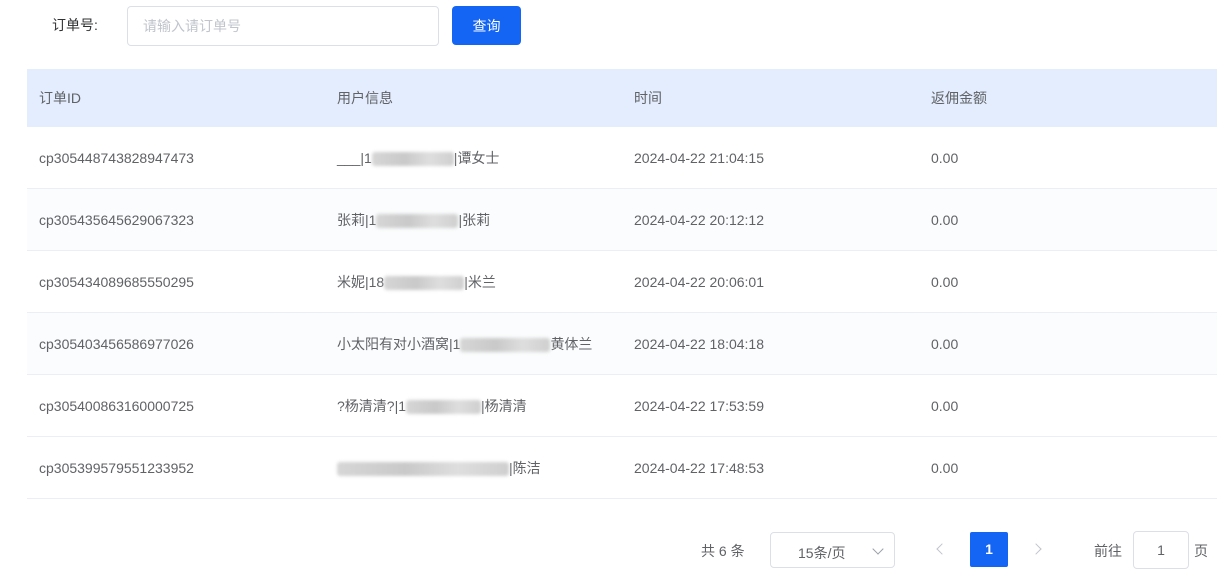  I want to click on time-cell: 2024-04-22 20:06:01, so click(699, 281).